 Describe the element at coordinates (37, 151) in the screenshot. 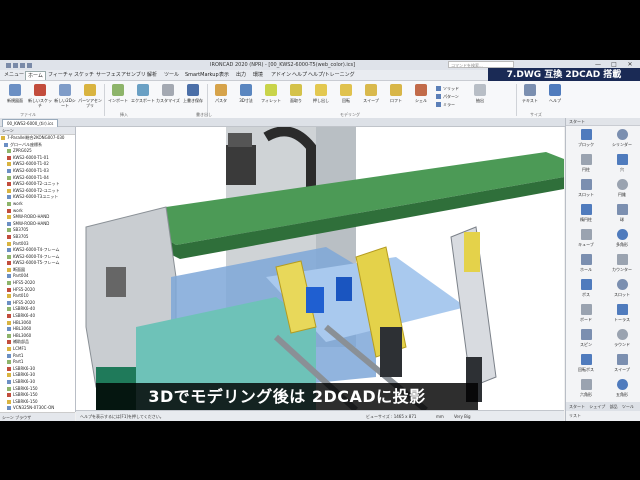

I see `scene-tree-item: ZPRG025` at that location.